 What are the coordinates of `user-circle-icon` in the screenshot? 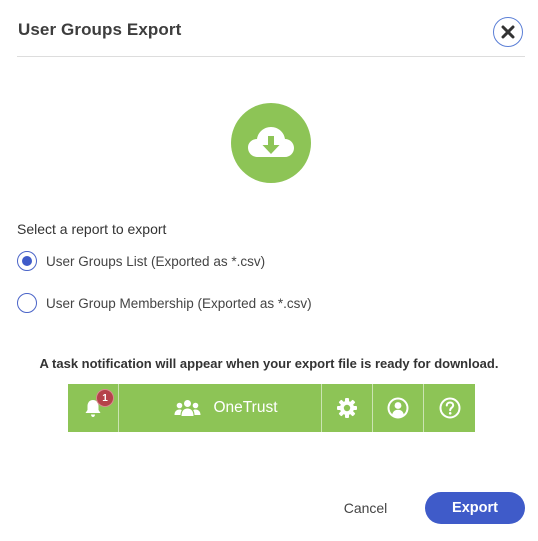 It's located at (398, 408).